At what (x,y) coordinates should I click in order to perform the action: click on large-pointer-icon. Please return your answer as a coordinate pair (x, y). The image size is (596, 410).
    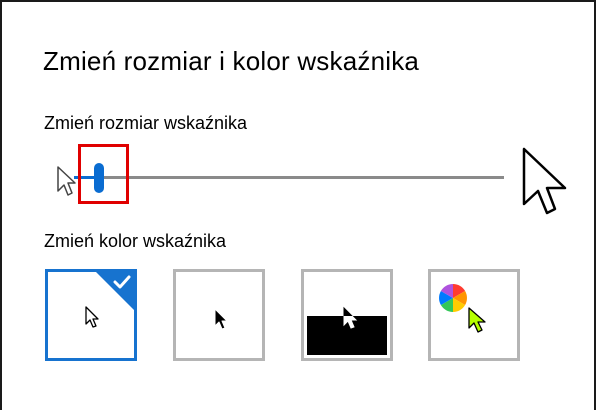
    Looking at the image, I should click on (545, 185).